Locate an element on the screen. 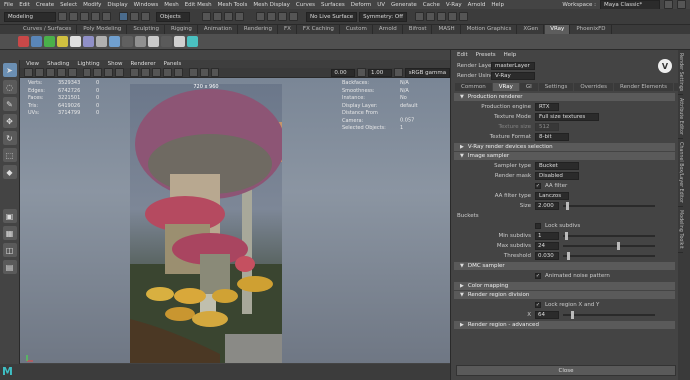 The image size is (690, 380). menu-item: Cache is located at coordinates (431, 5).